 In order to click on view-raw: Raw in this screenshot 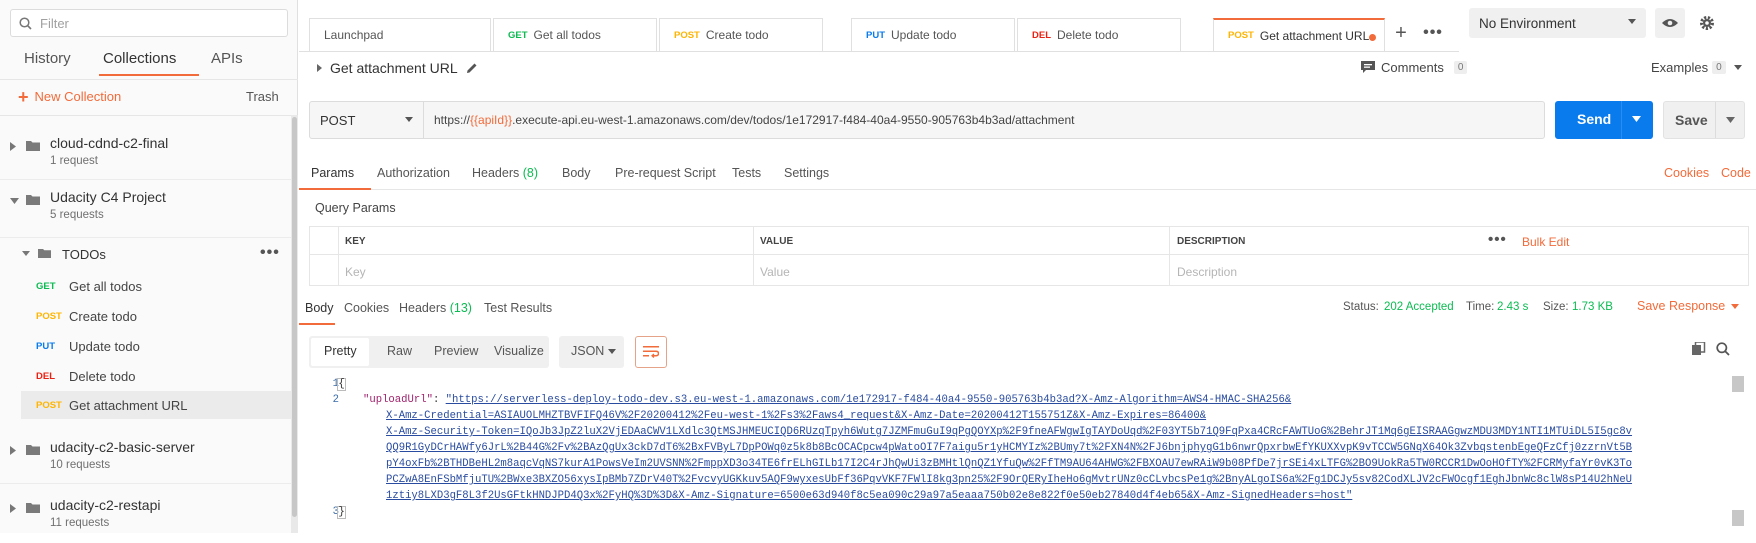, I will do `click(399, 351)`.